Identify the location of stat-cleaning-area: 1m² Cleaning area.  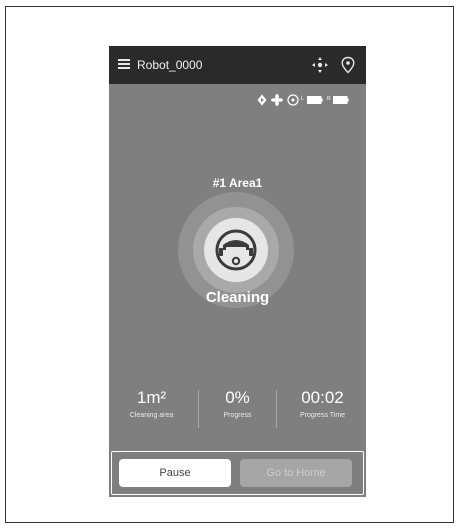
(151, 404).